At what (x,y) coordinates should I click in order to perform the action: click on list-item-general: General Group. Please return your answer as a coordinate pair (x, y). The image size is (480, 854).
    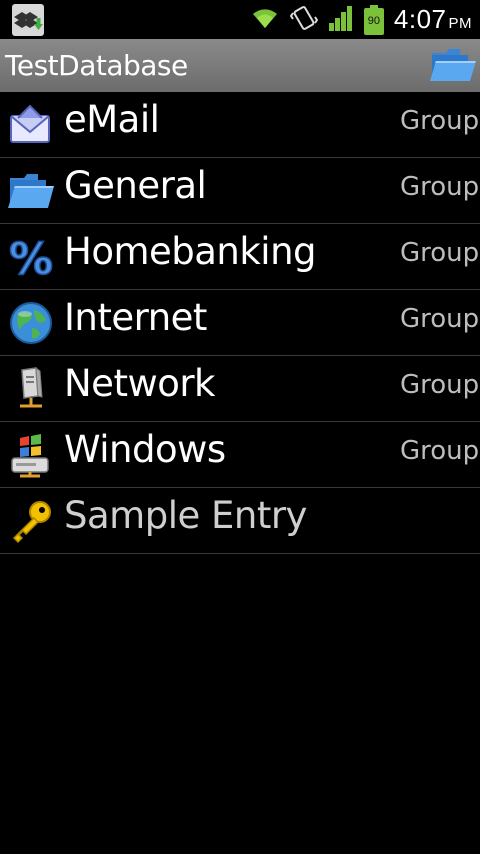
    Looking at the image, I should click on (240, 191).